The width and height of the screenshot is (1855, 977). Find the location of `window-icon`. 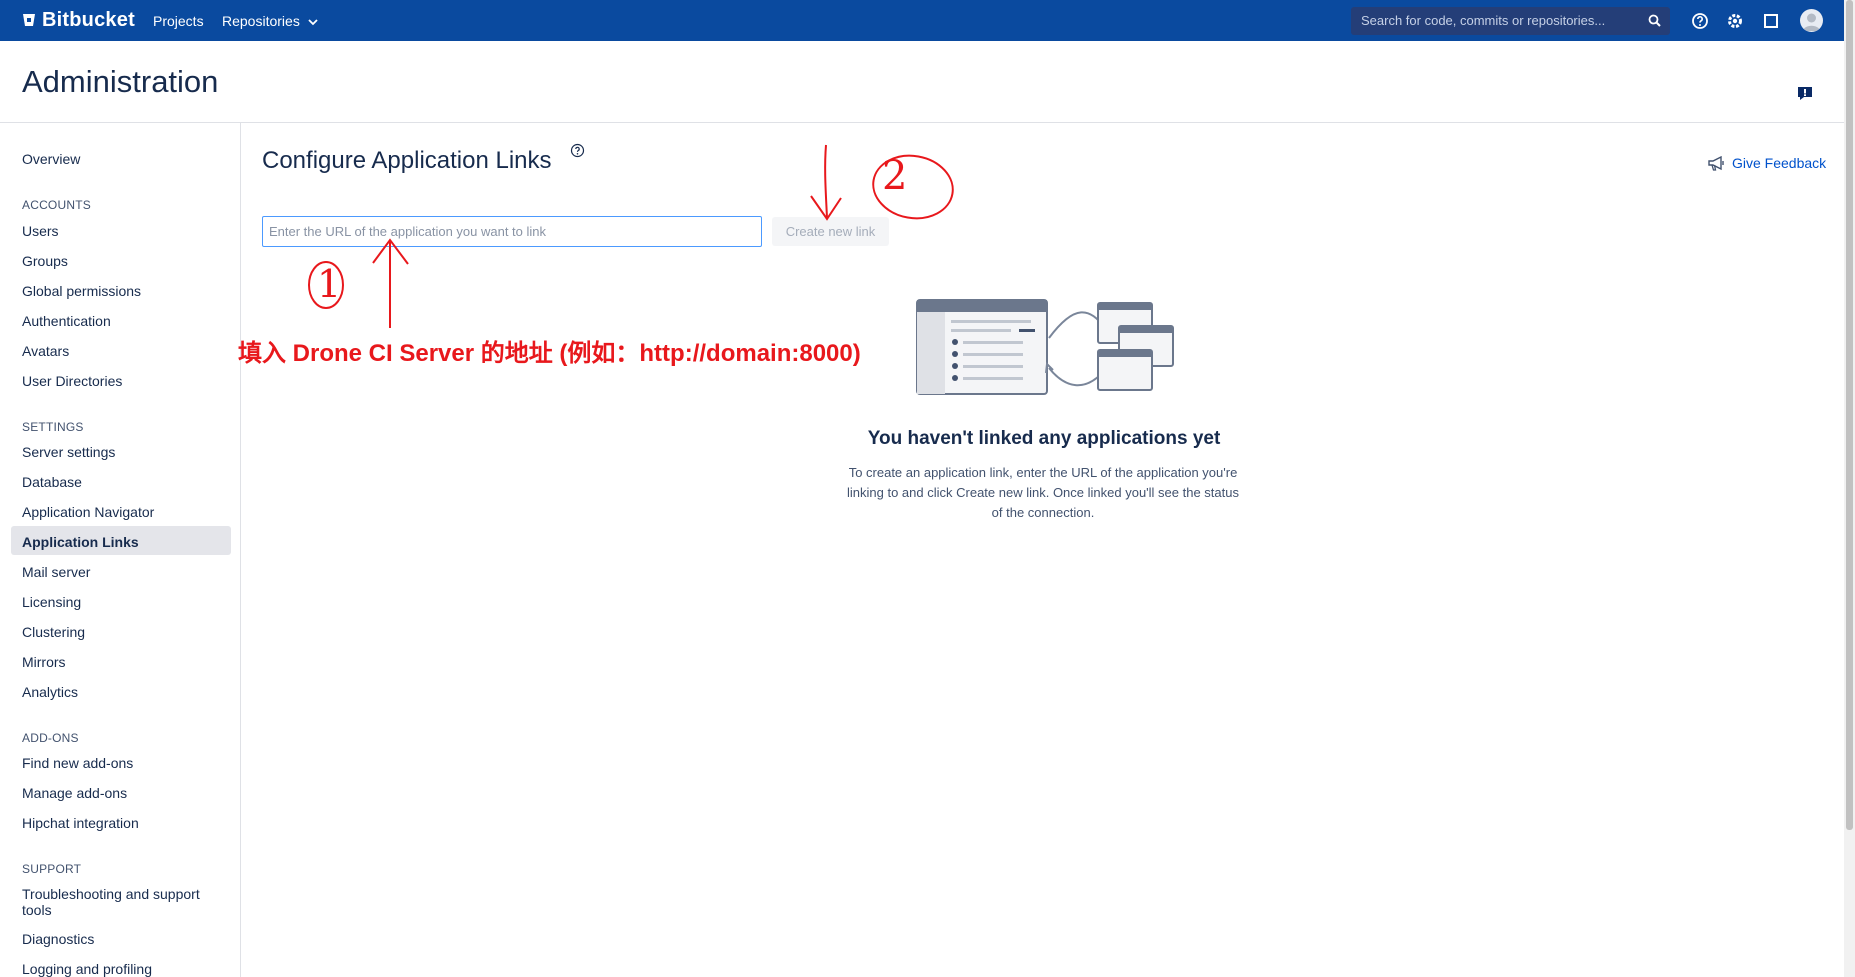

window-icon is located at coordinates (1771, 21).